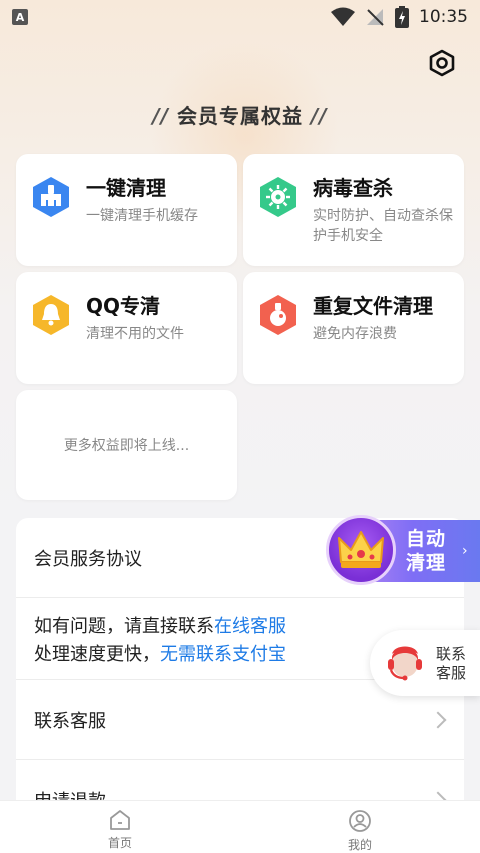 The image size is (480, 853). What do you see at coordinates (119, 843) in the screenshot?
I see `tab-home-label: 首页` at bounding box center [119, 843].